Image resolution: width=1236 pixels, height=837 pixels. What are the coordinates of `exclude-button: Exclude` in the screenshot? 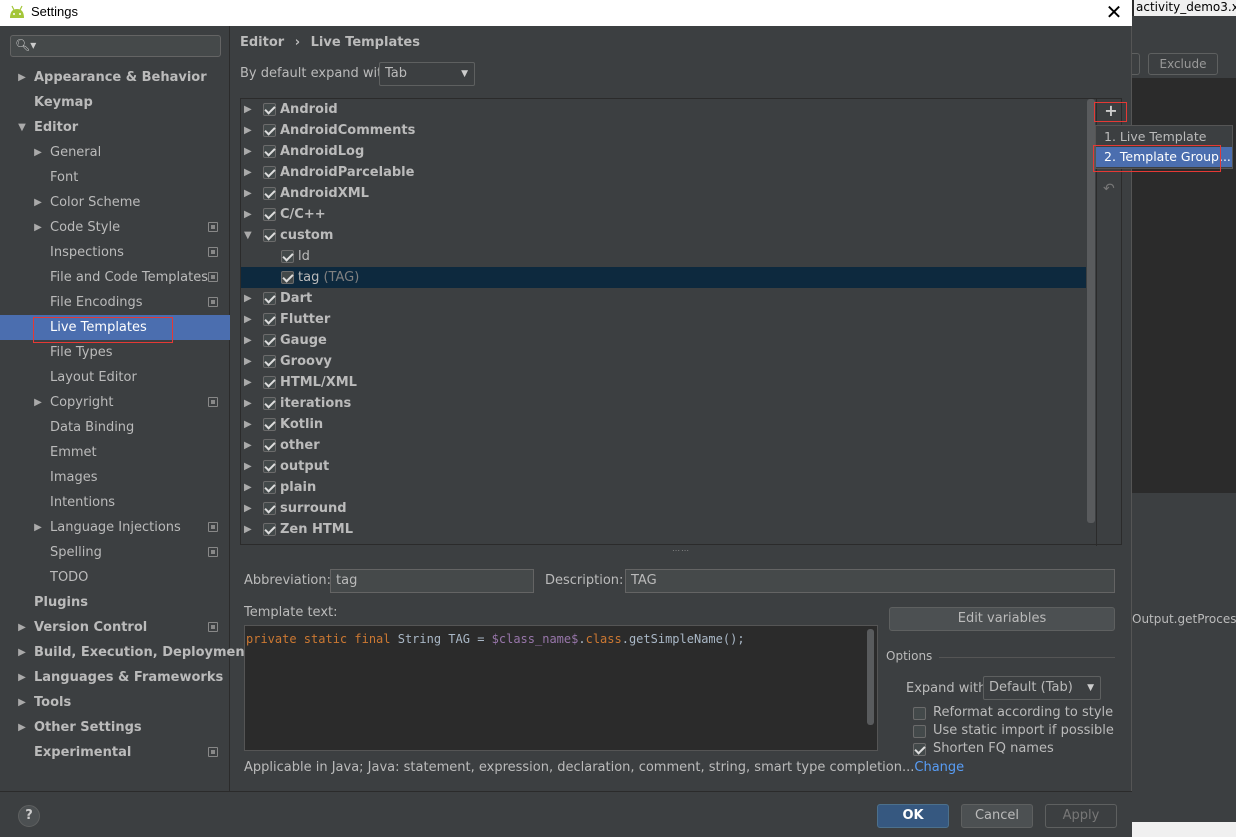 It's located at (1183, 64).